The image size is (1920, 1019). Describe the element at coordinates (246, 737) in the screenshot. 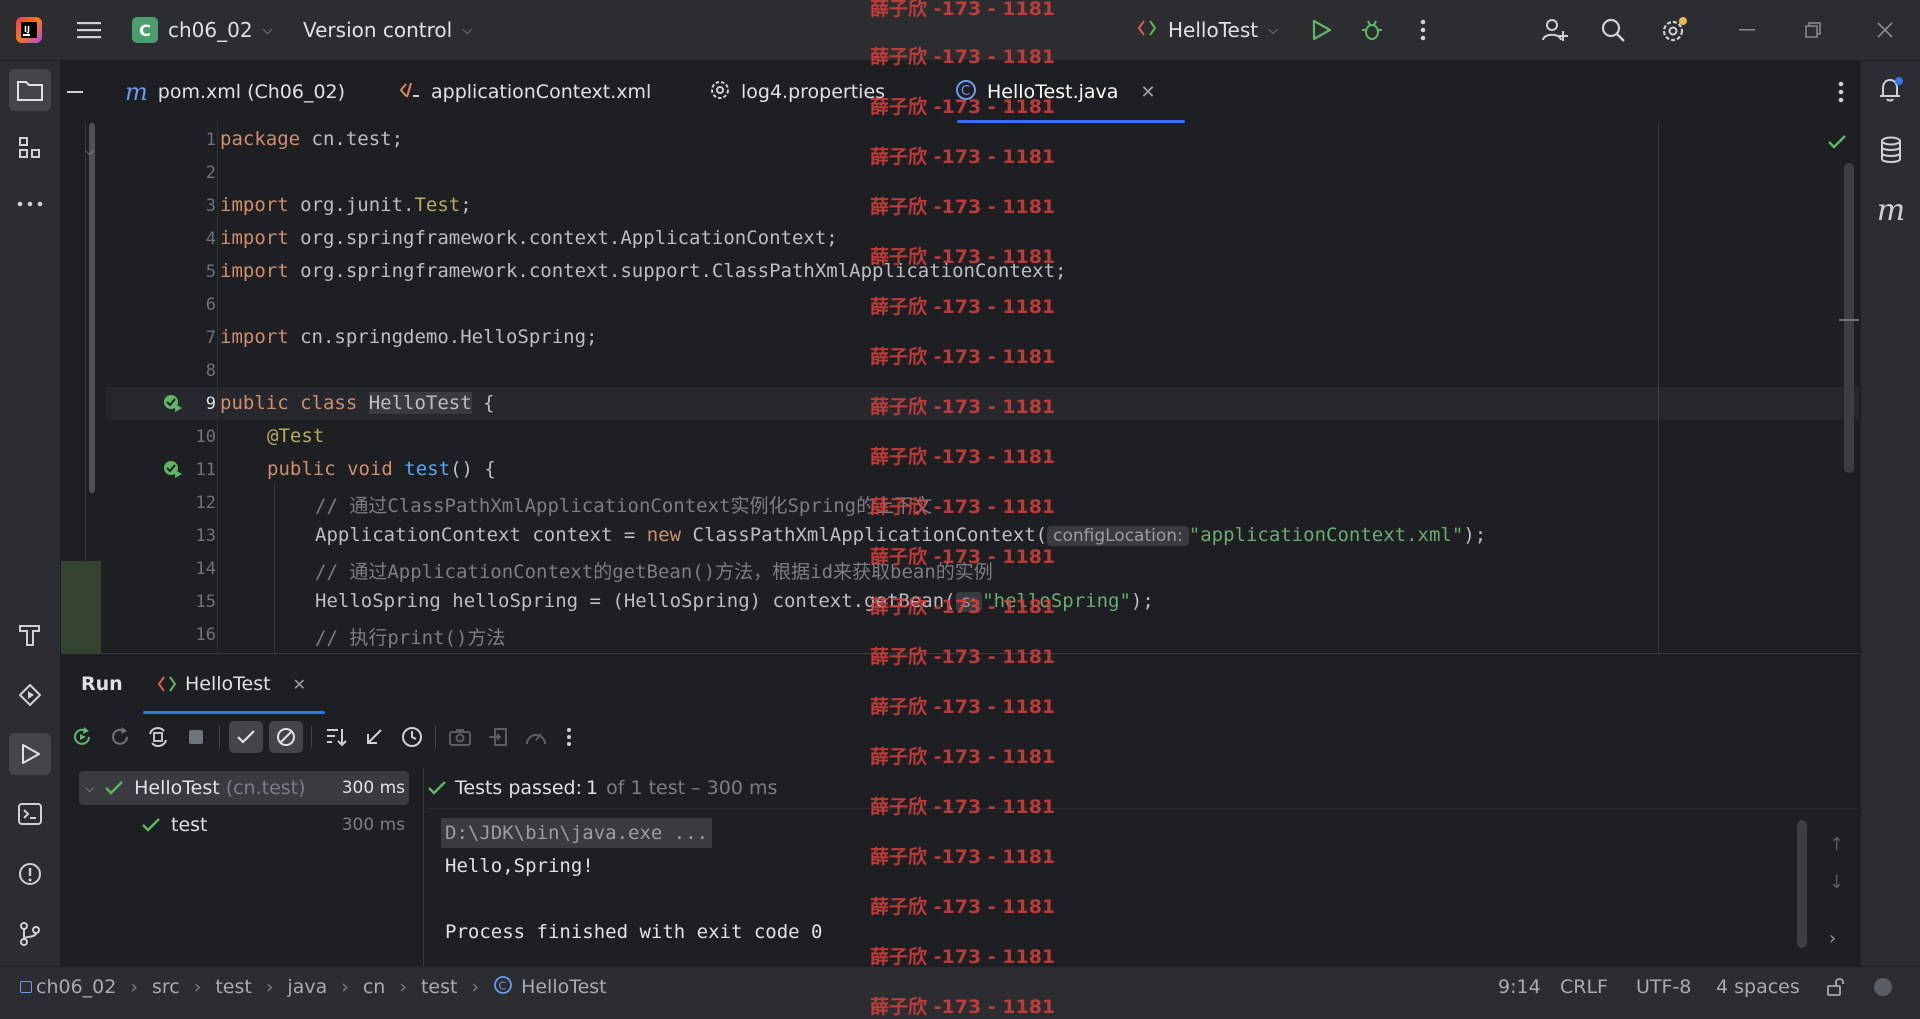

I see `show-passed-icon` at that location.